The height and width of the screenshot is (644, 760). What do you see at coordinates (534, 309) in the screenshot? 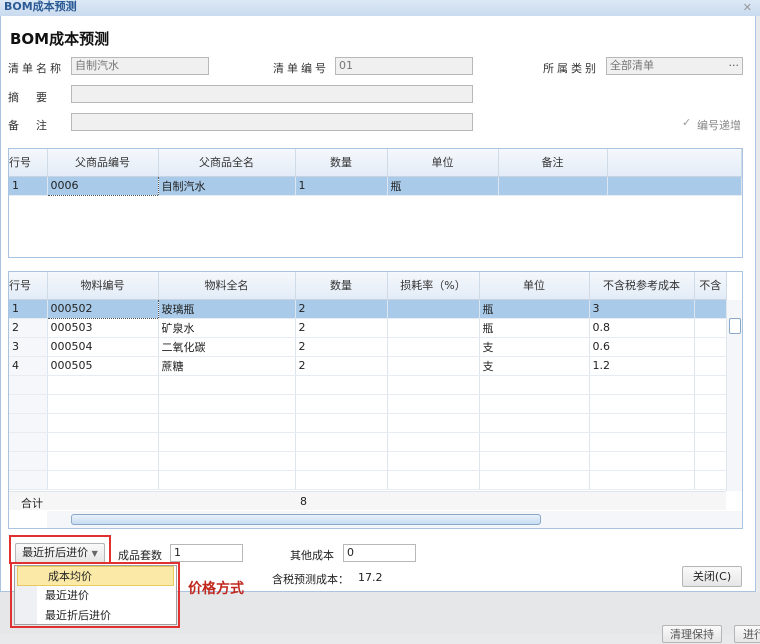
I see `table-cell: 瓶` at bounding box center [534, 309].